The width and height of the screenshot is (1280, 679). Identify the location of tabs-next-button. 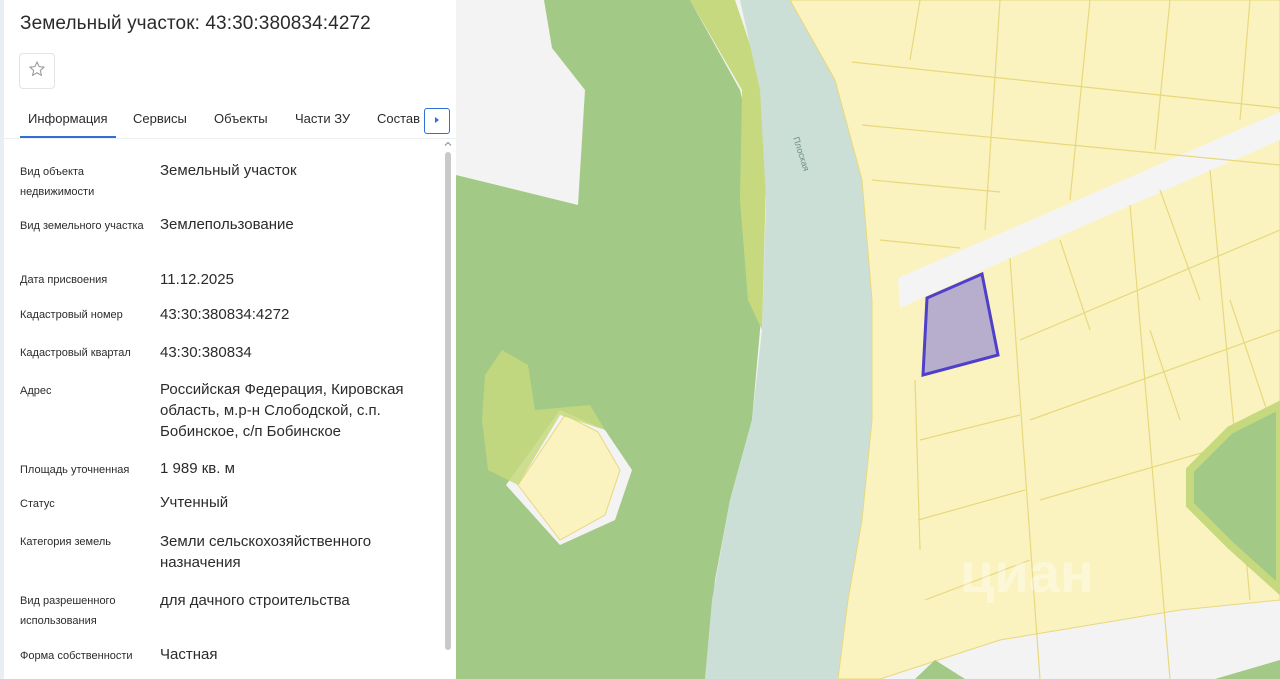
(437, 121).